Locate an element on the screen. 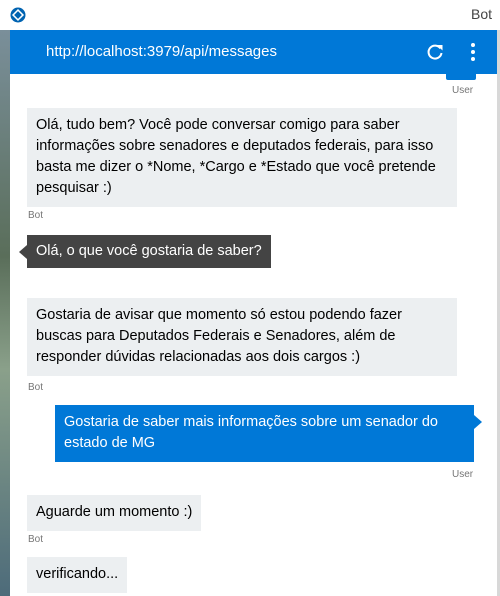 This screenshot has width=500, height=596. bot-emulator-icon is located at coordinates (18, 15).